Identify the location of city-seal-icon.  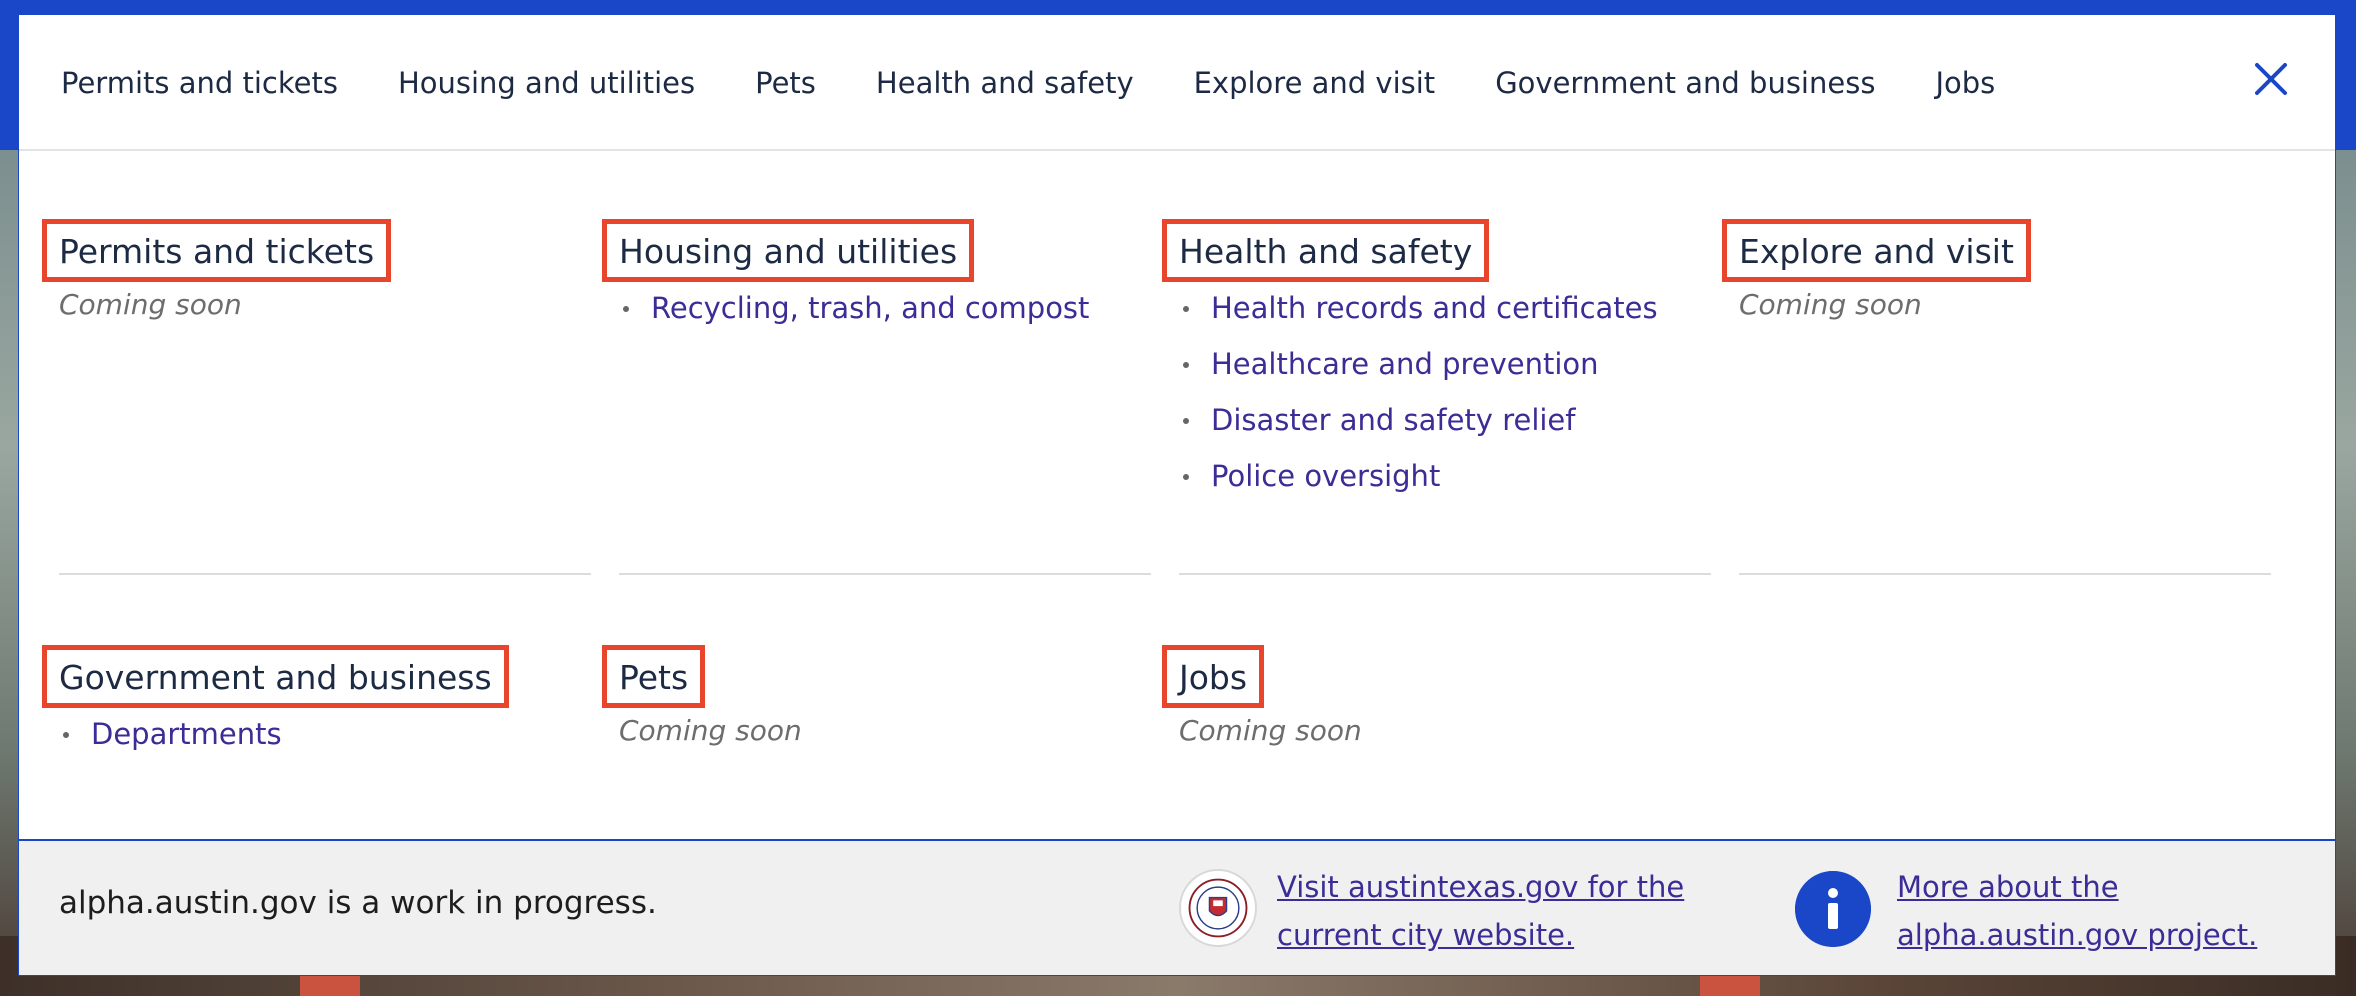
(1218, 908).